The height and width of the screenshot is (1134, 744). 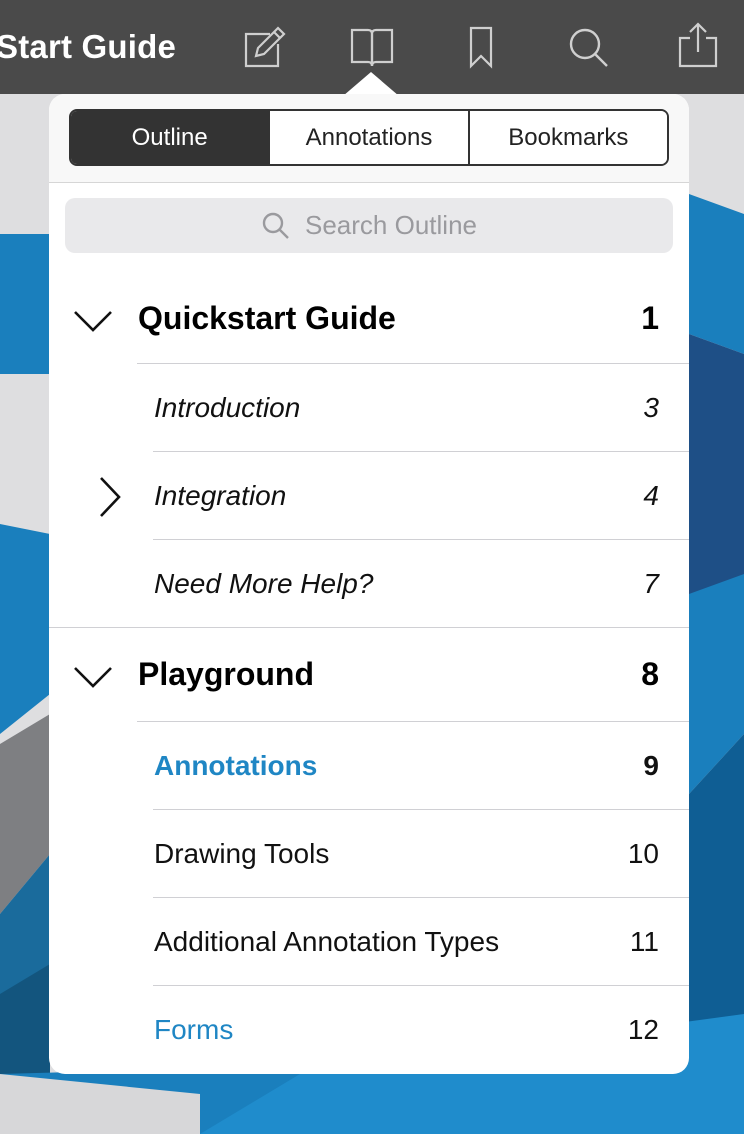 What do you see at coordinates (236, 765) in the screenshot?
I see `outline-item-label: Annotations` at bounding box center [236, 765].